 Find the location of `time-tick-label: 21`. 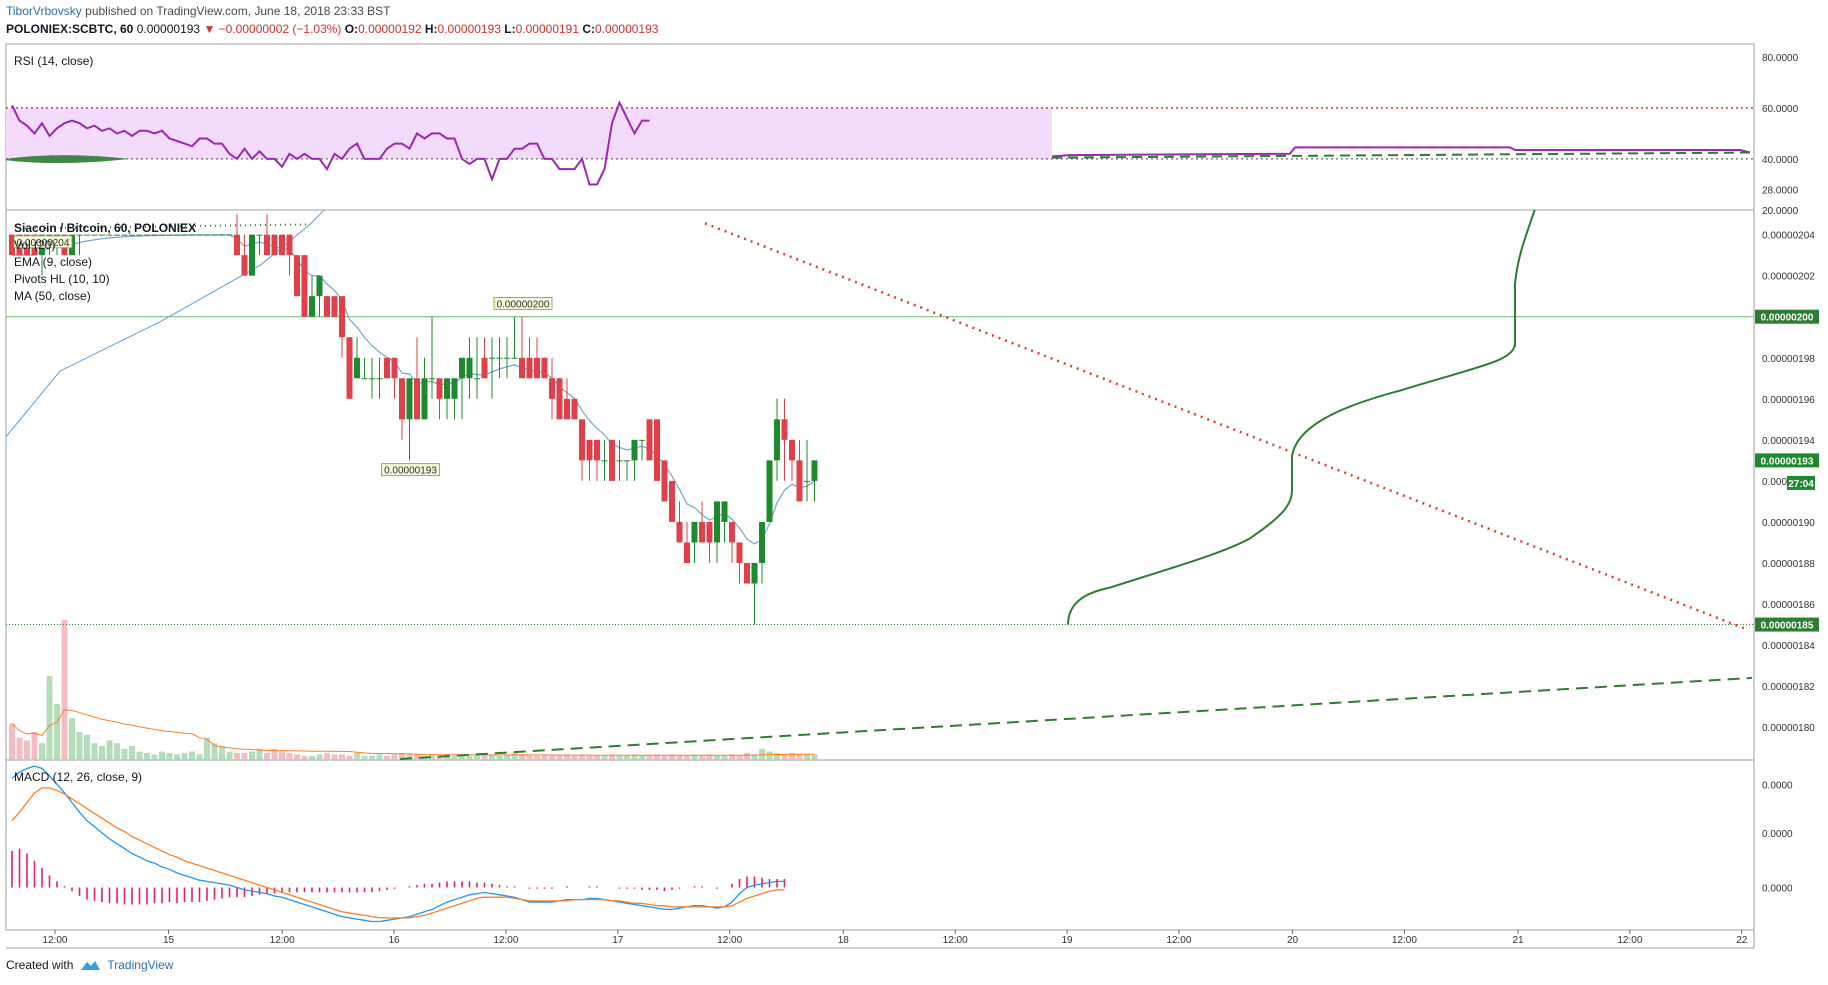

time-tick-label: 21 is located at coordinates (1518, 940).